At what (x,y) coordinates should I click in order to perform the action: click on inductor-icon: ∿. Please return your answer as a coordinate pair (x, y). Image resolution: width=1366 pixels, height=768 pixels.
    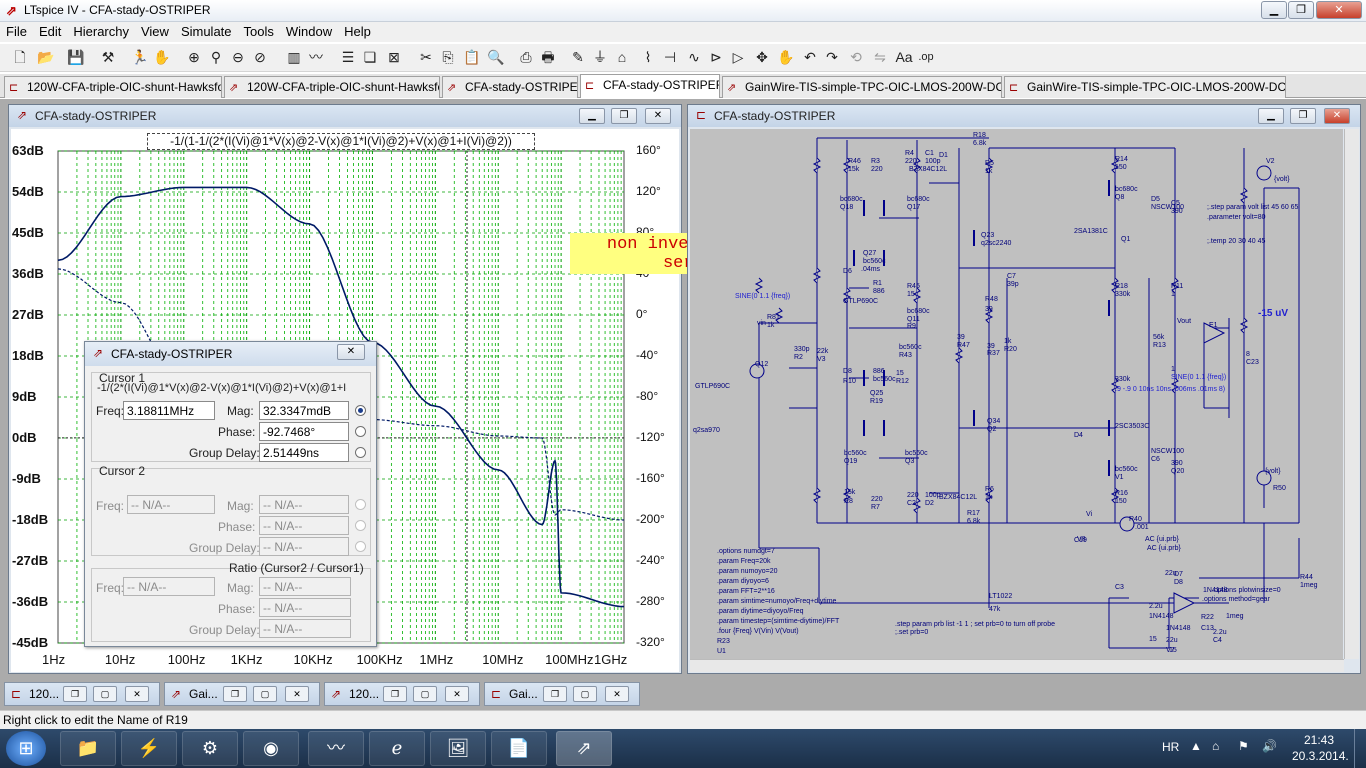
    Looking at the image, I should click on (694, 57).